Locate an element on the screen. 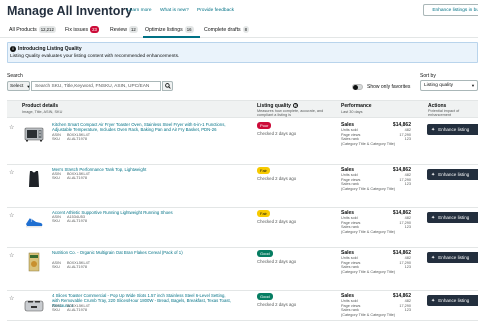 The image size is (478, 321). quality-badge: Fair is located at coordinates (263, 170).